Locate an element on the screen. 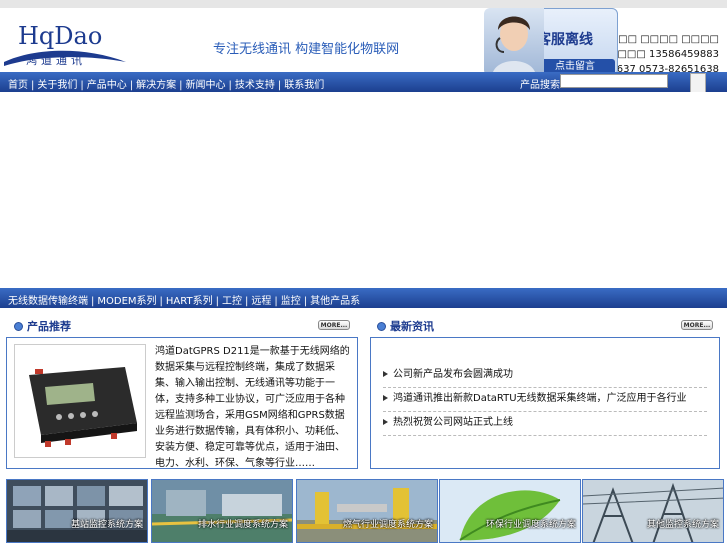 The image size is (727, 545). solution-tile-label: 其他监控系统方案 is located at coordinates (682, 525).